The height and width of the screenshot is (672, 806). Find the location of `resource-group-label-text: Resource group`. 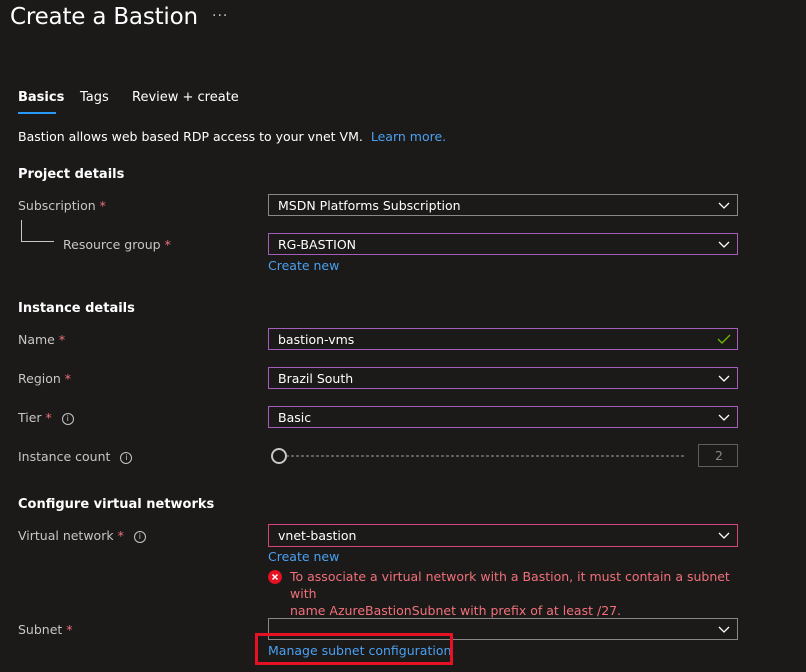

resource-group-label-text: Resource group is located at coordinates (112, 244).